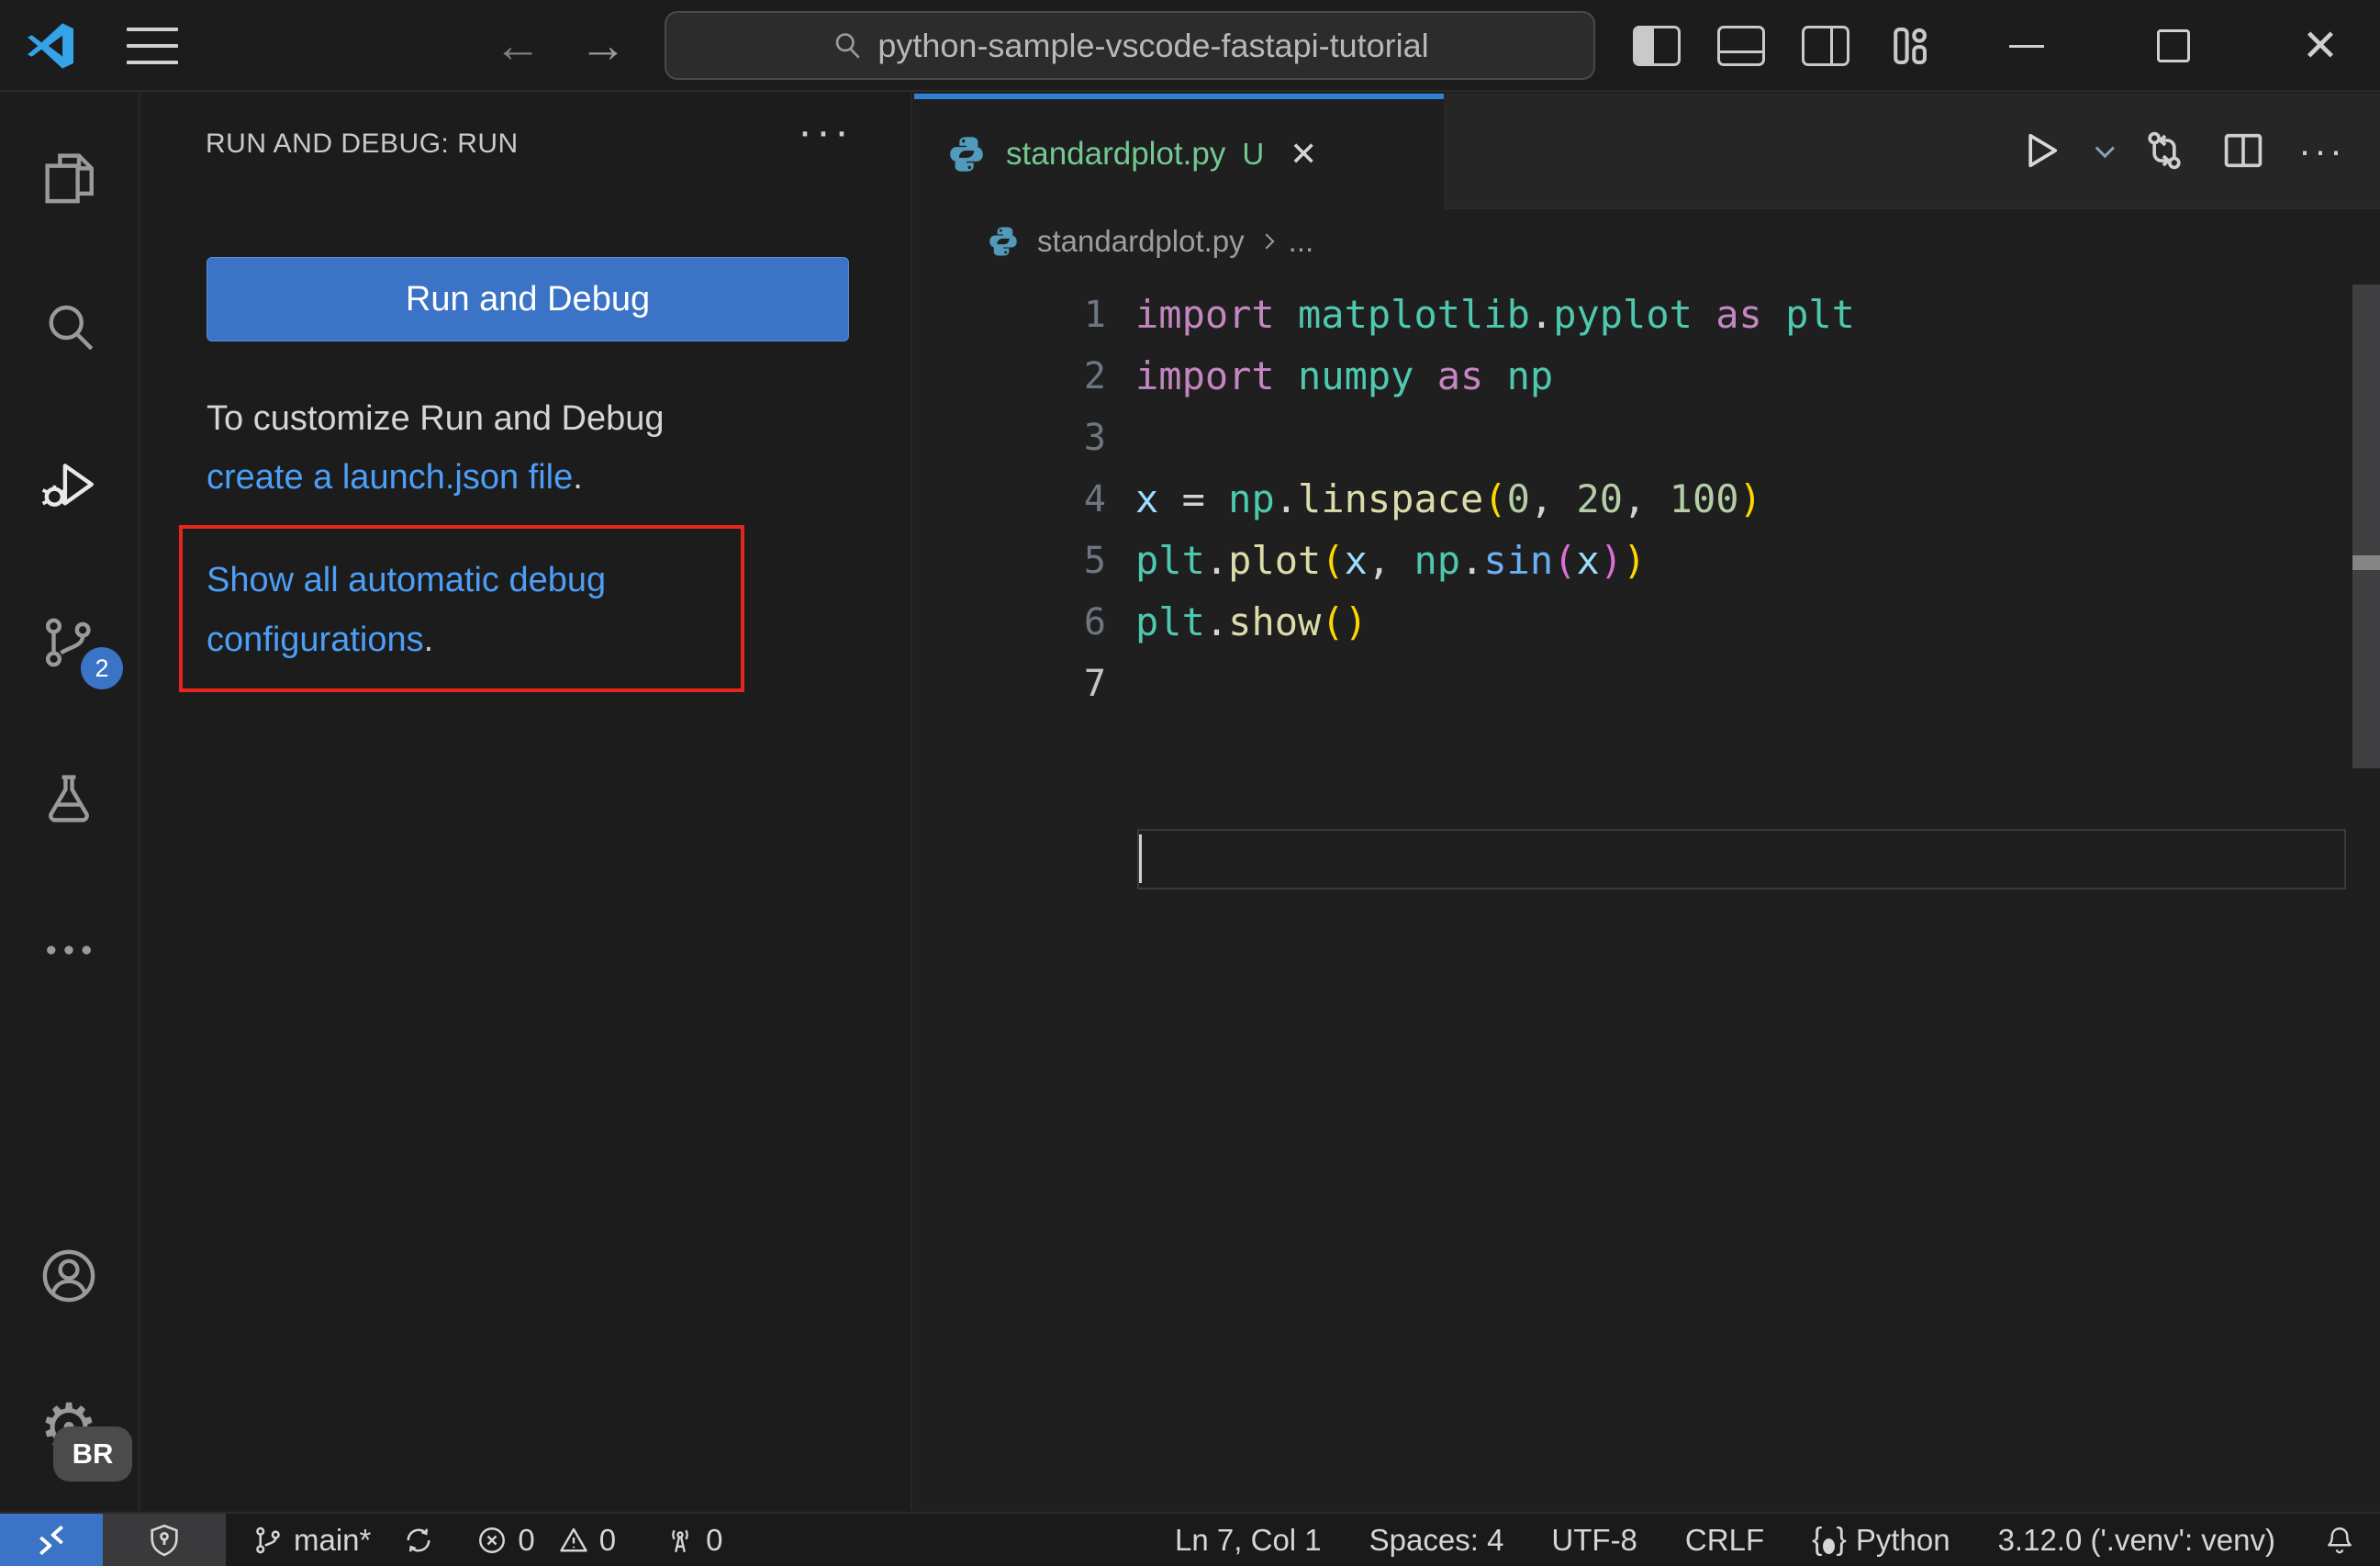 The width and height of the screenshot is (2380, 1566). I want to click on code-text: plt.plot(x, np.sin(x)), so click(1391, 560).